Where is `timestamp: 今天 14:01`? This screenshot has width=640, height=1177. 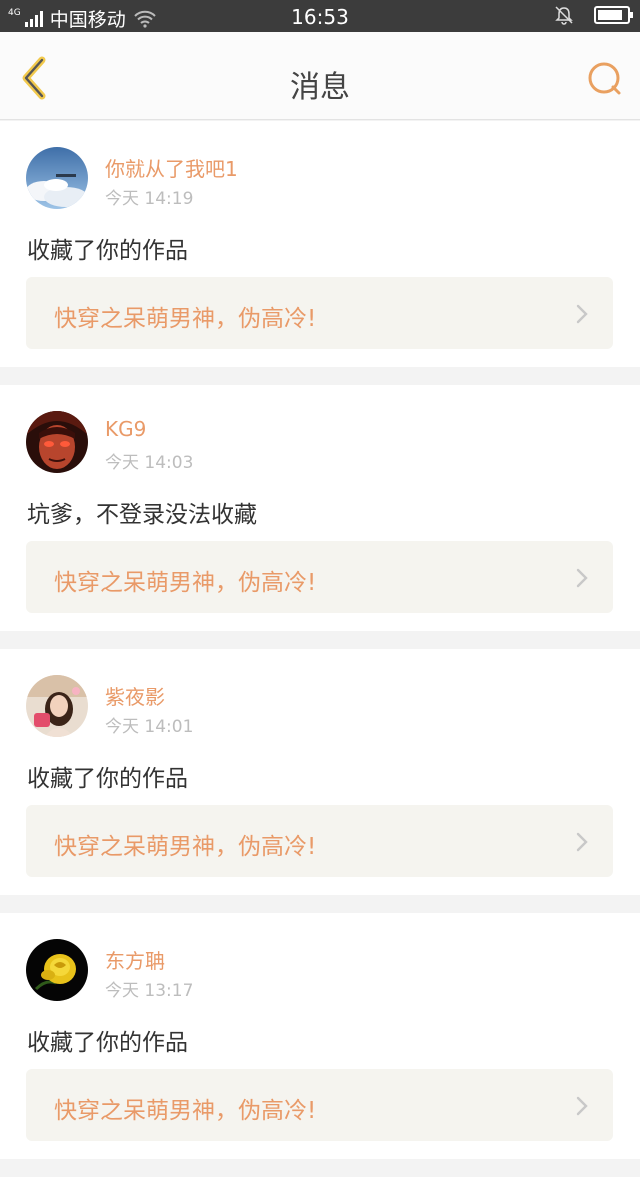
timestamp: 今天 14:01 is located at coordinates (149, 727).